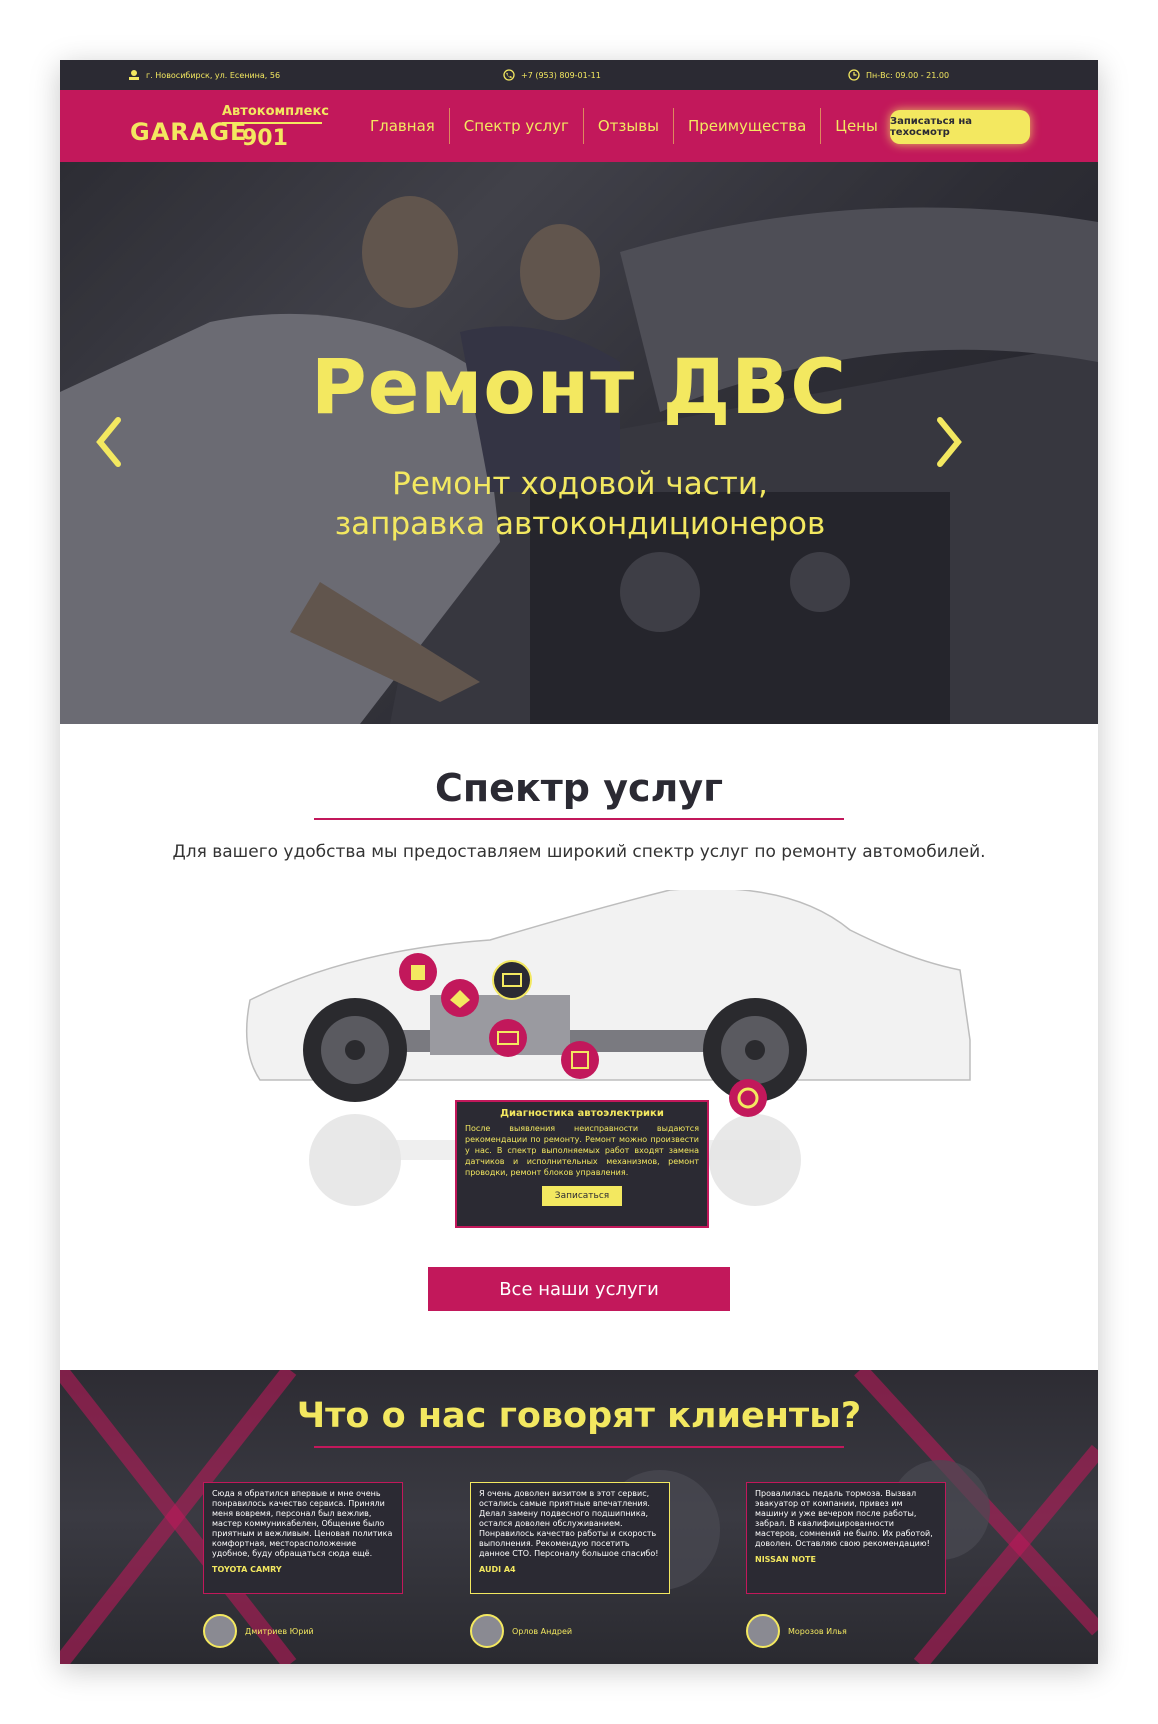 The height and width of the screenshot is (1724, 1158). Describe the element at coordinates (265, 138) in the screenshot. I see `logo-number: 901` at that location.